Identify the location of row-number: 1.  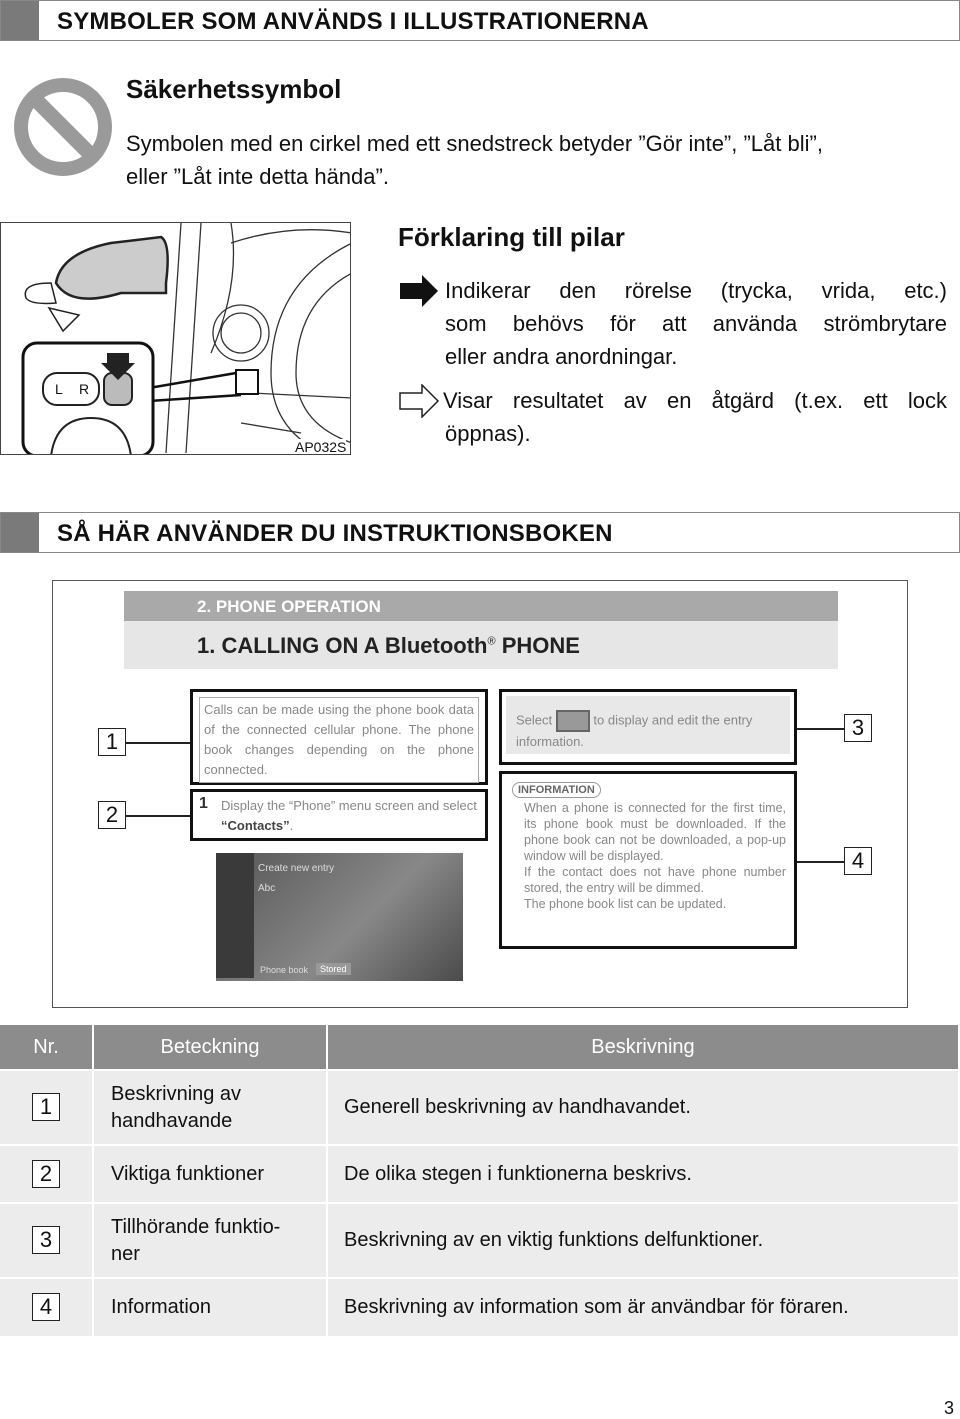
(46, 1107).